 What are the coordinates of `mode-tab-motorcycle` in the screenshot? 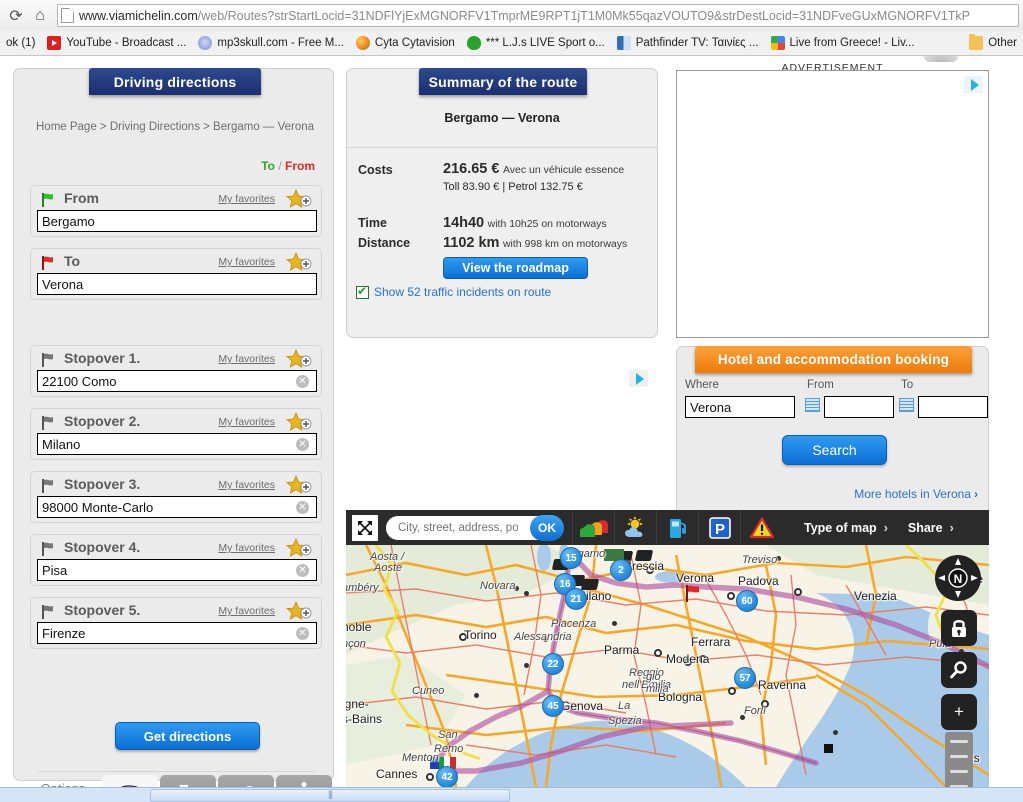 It's located at (188, 781).